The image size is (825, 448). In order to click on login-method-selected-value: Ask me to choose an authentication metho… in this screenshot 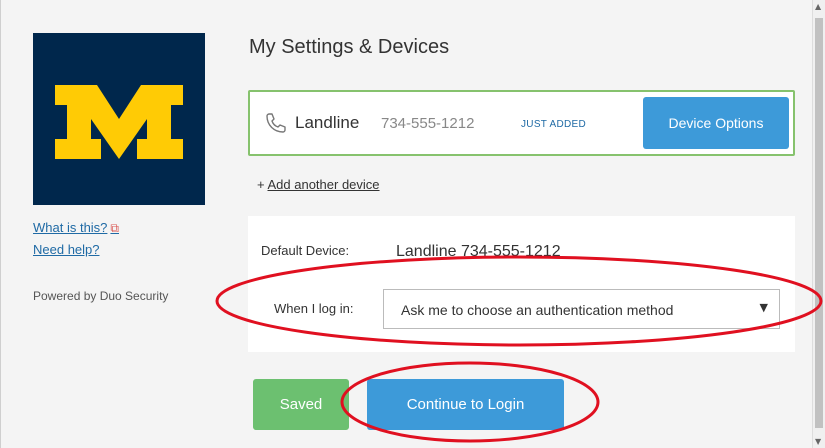, I will do `click(537, 310)`.